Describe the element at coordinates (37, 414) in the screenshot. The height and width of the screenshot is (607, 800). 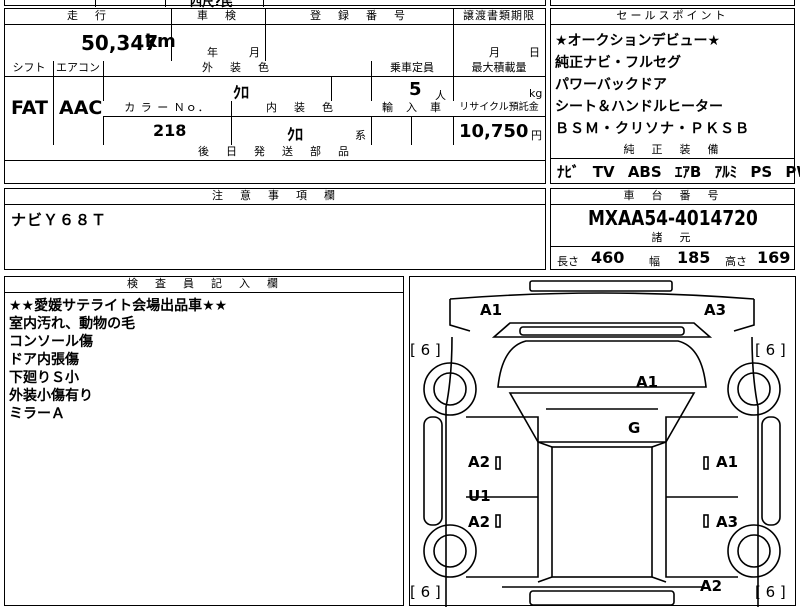
I see `inspector-line: ミラーＡ` at that location.